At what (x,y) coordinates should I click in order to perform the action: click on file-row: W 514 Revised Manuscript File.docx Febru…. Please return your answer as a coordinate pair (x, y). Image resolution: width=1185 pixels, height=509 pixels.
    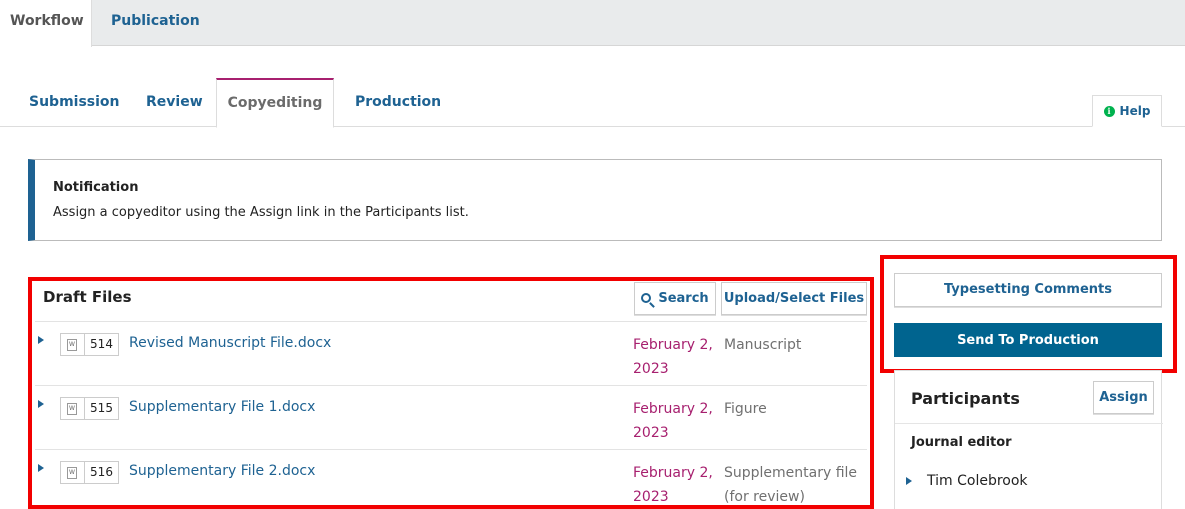
    Looking at the image, I should click on (451, 353).